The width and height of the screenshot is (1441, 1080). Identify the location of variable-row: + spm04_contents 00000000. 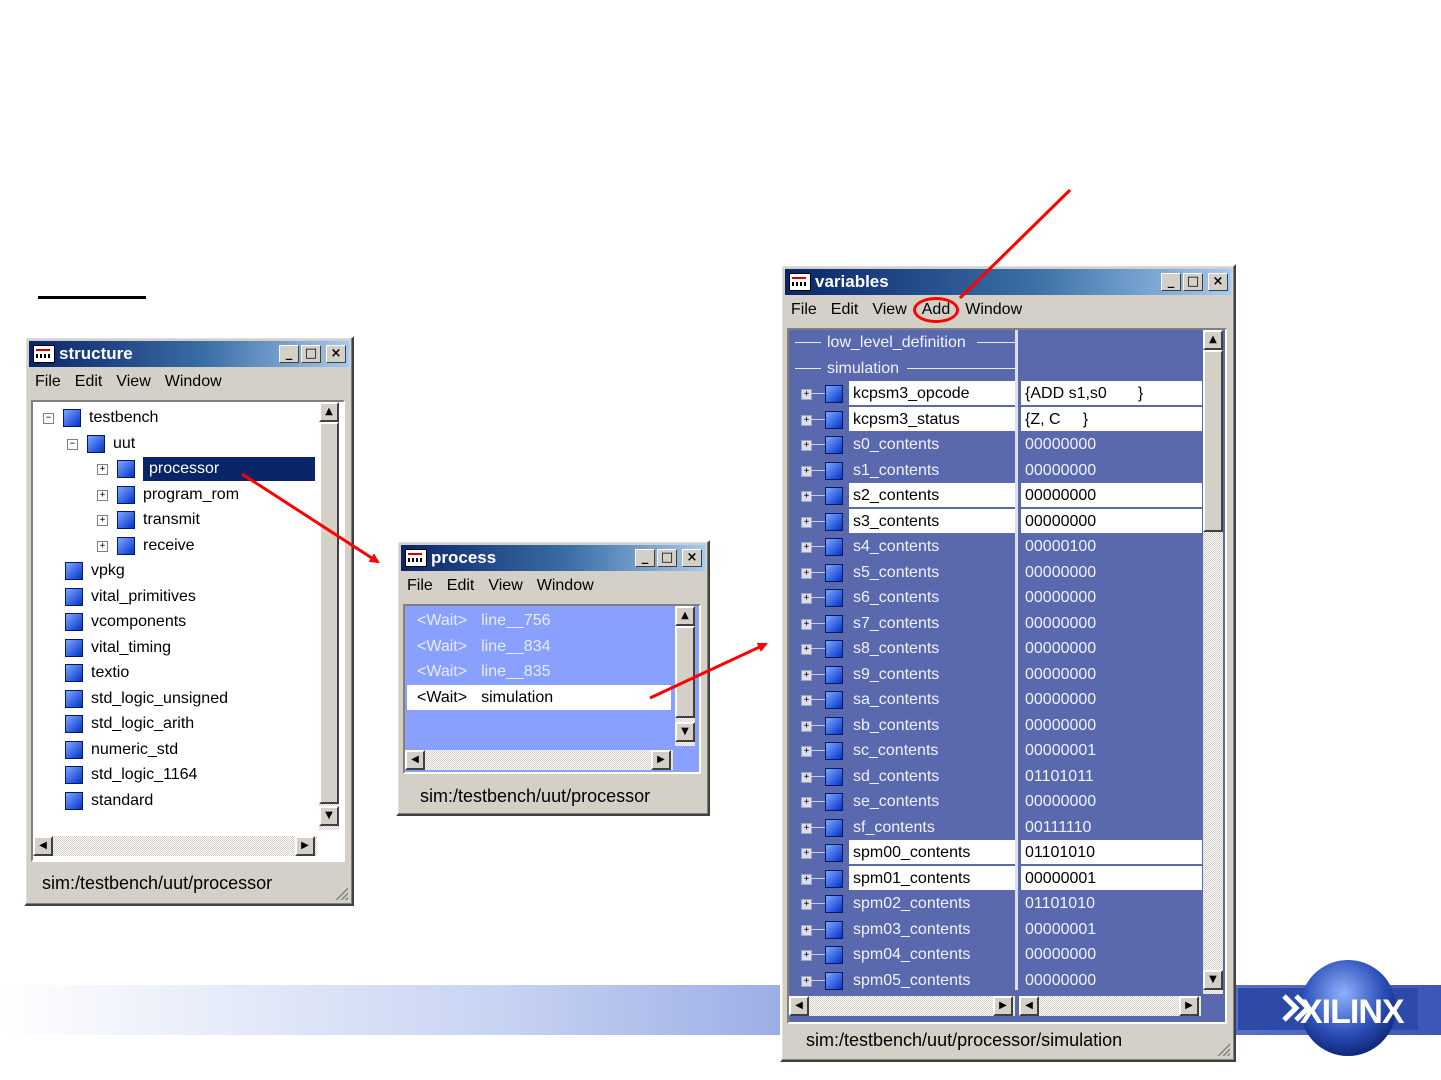
(997, 955).